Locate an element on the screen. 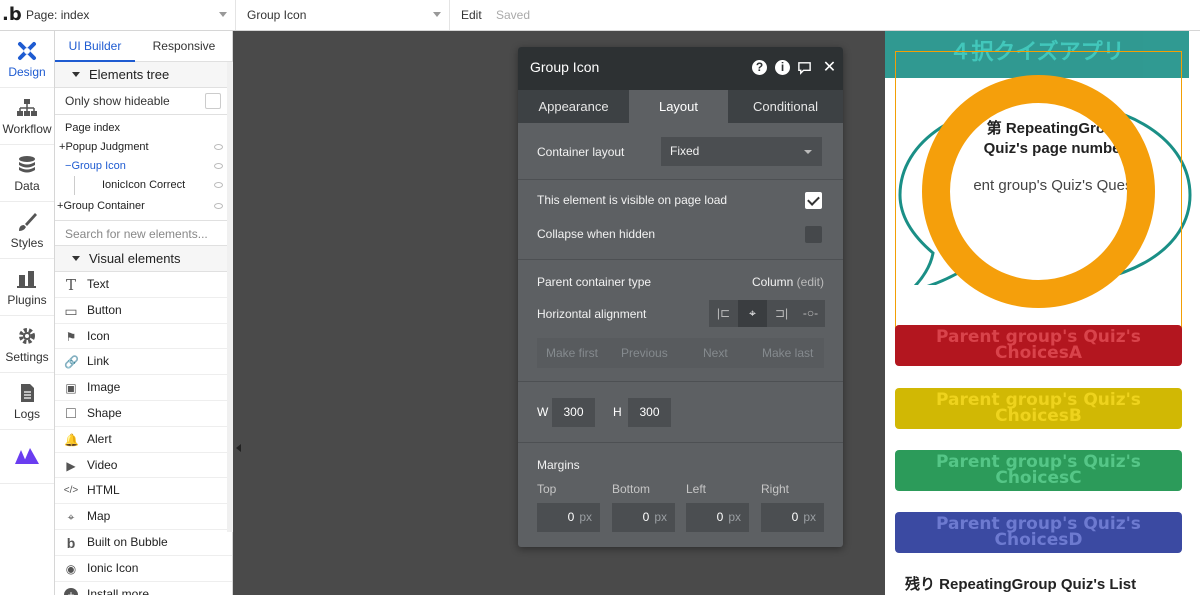 The image size is (1200, 595). brand-logo-icon is located at coordinates (27, 456).